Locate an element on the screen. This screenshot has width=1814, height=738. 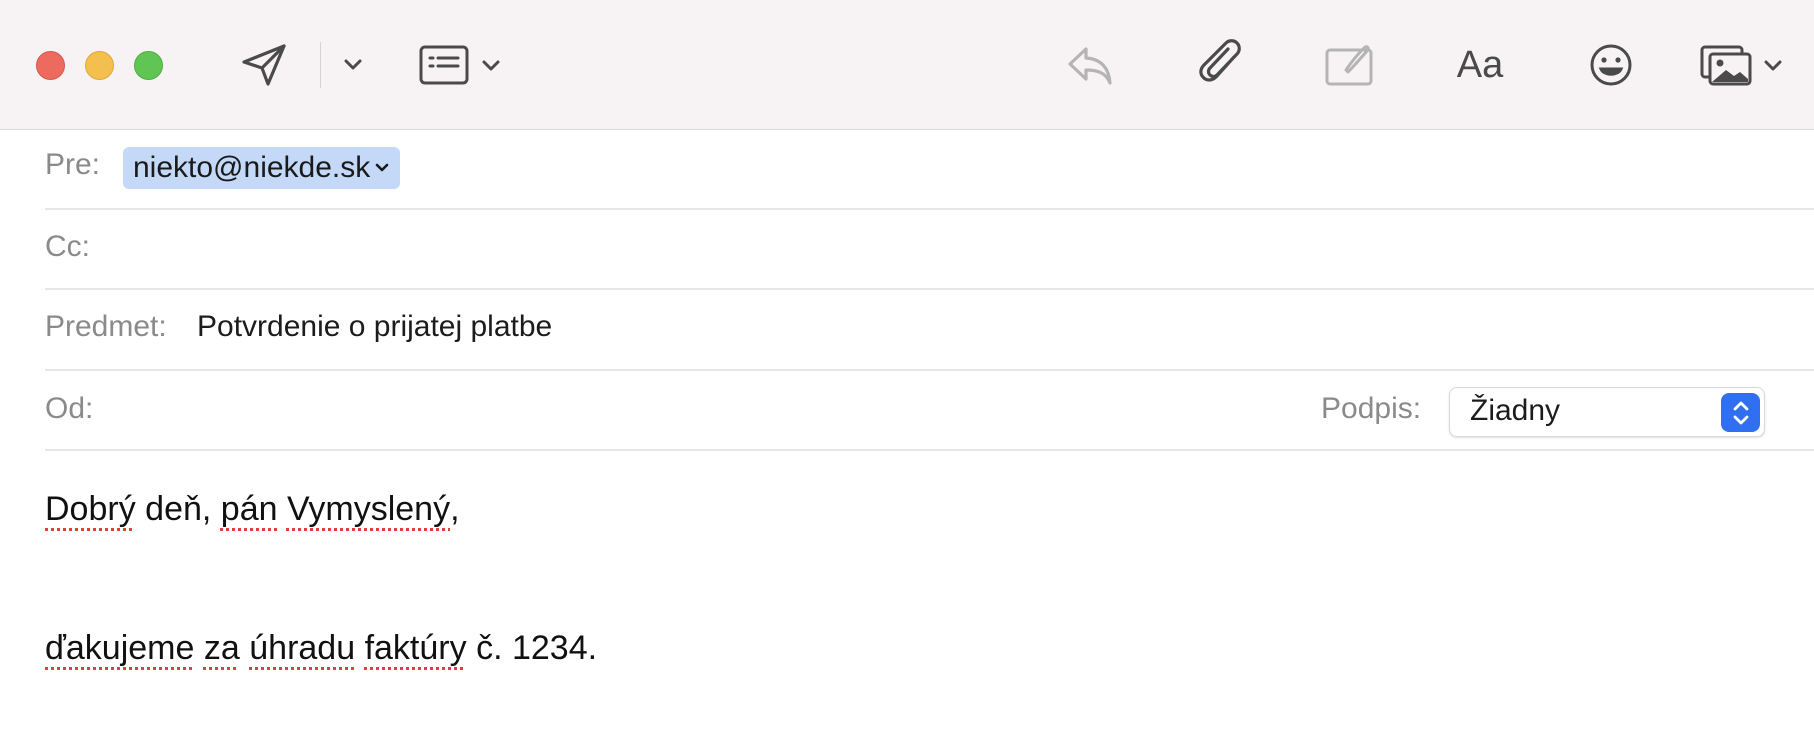
send-button is located at coordinates (264, 65).